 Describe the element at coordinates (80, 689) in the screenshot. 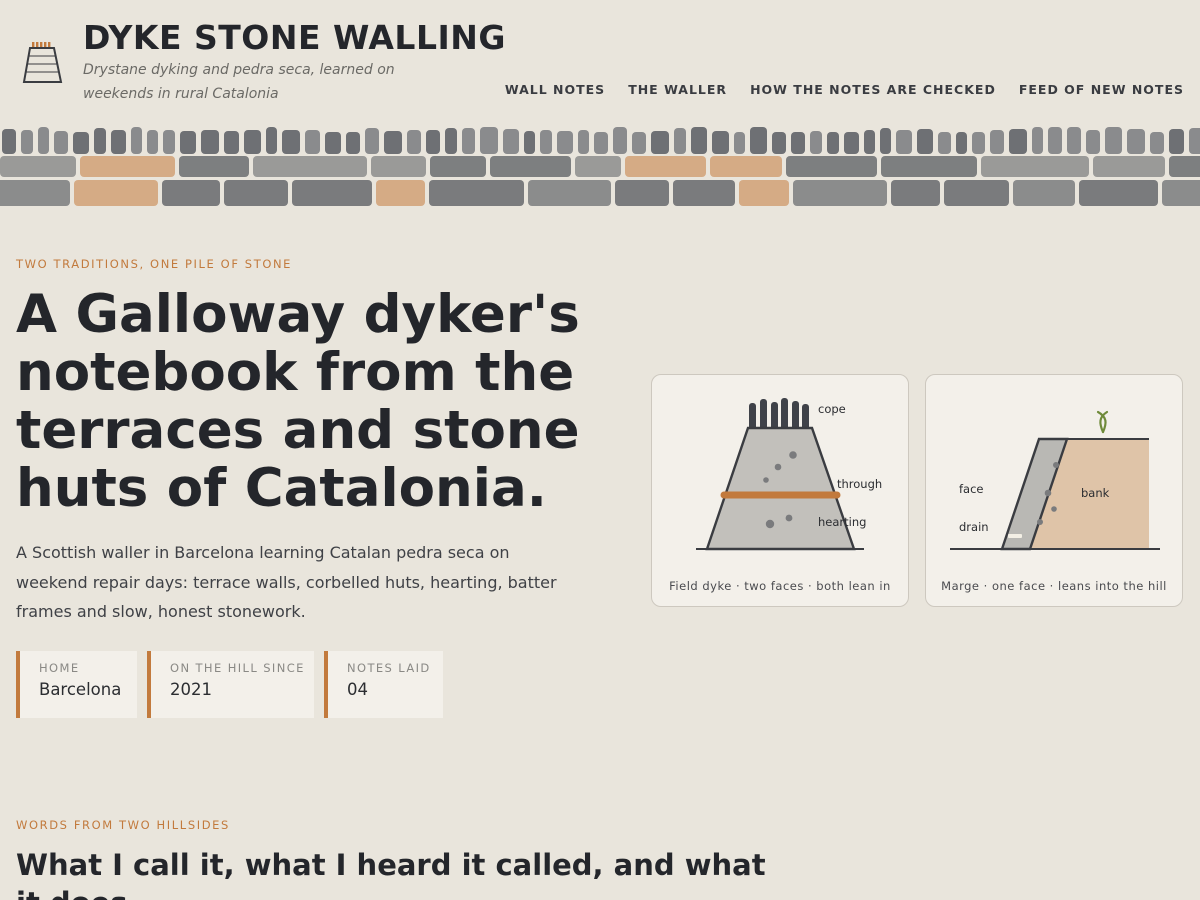

I see `stat-value: Barcelona` at that location.